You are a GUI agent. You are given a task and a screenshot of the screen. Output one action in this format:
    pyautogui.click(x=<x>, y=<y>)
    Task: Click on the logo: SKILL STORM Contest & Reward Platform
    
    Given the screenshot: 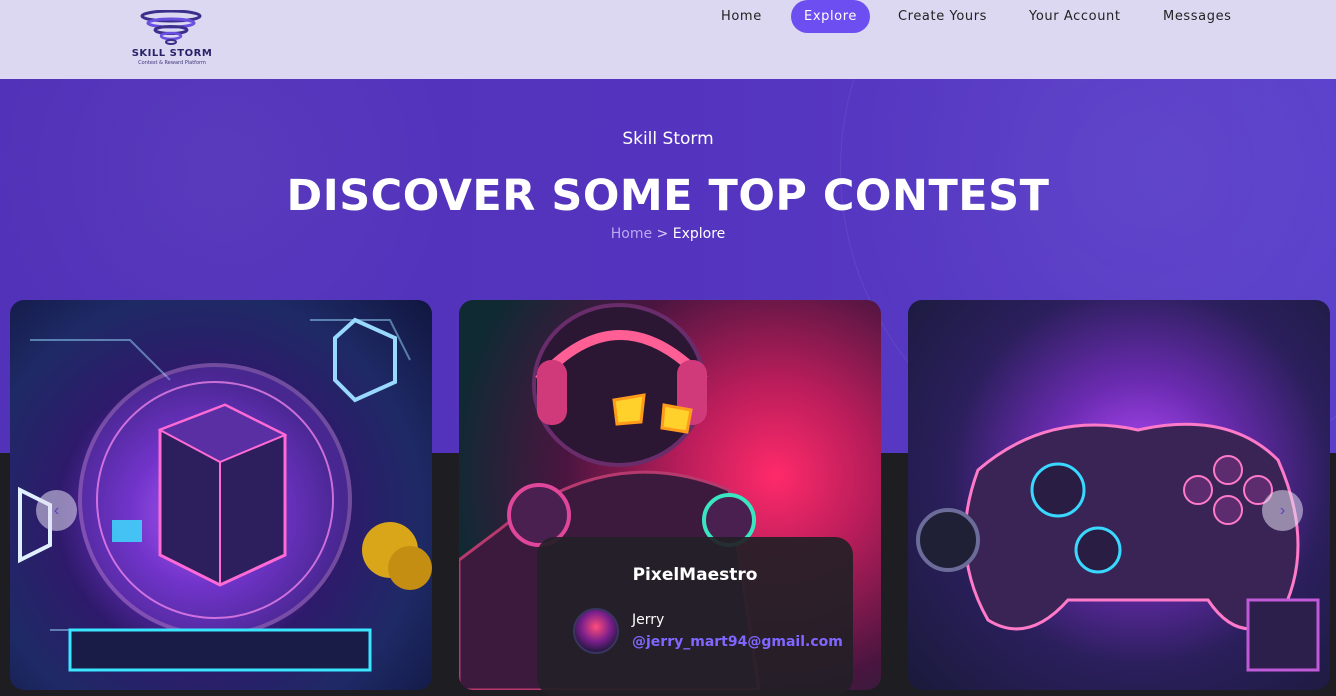 What is the action you would take?
    pyautogui.click(x=172, y=39)
    